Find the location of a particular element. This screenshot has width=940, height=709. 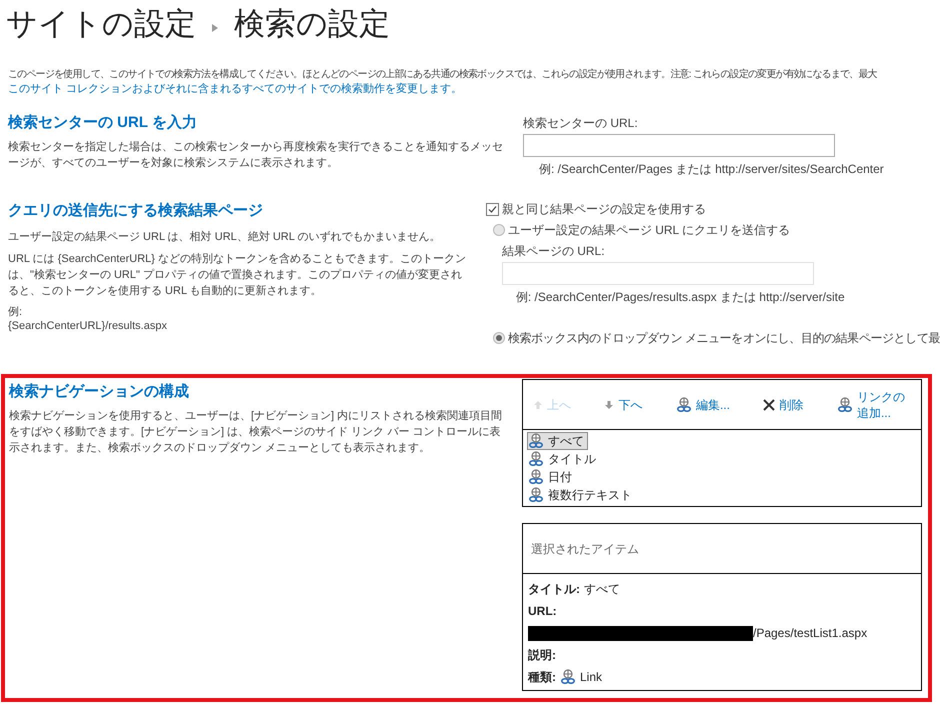

section-heading: 検索ナビゲーションの構成 is located at coordinates (99, 392).